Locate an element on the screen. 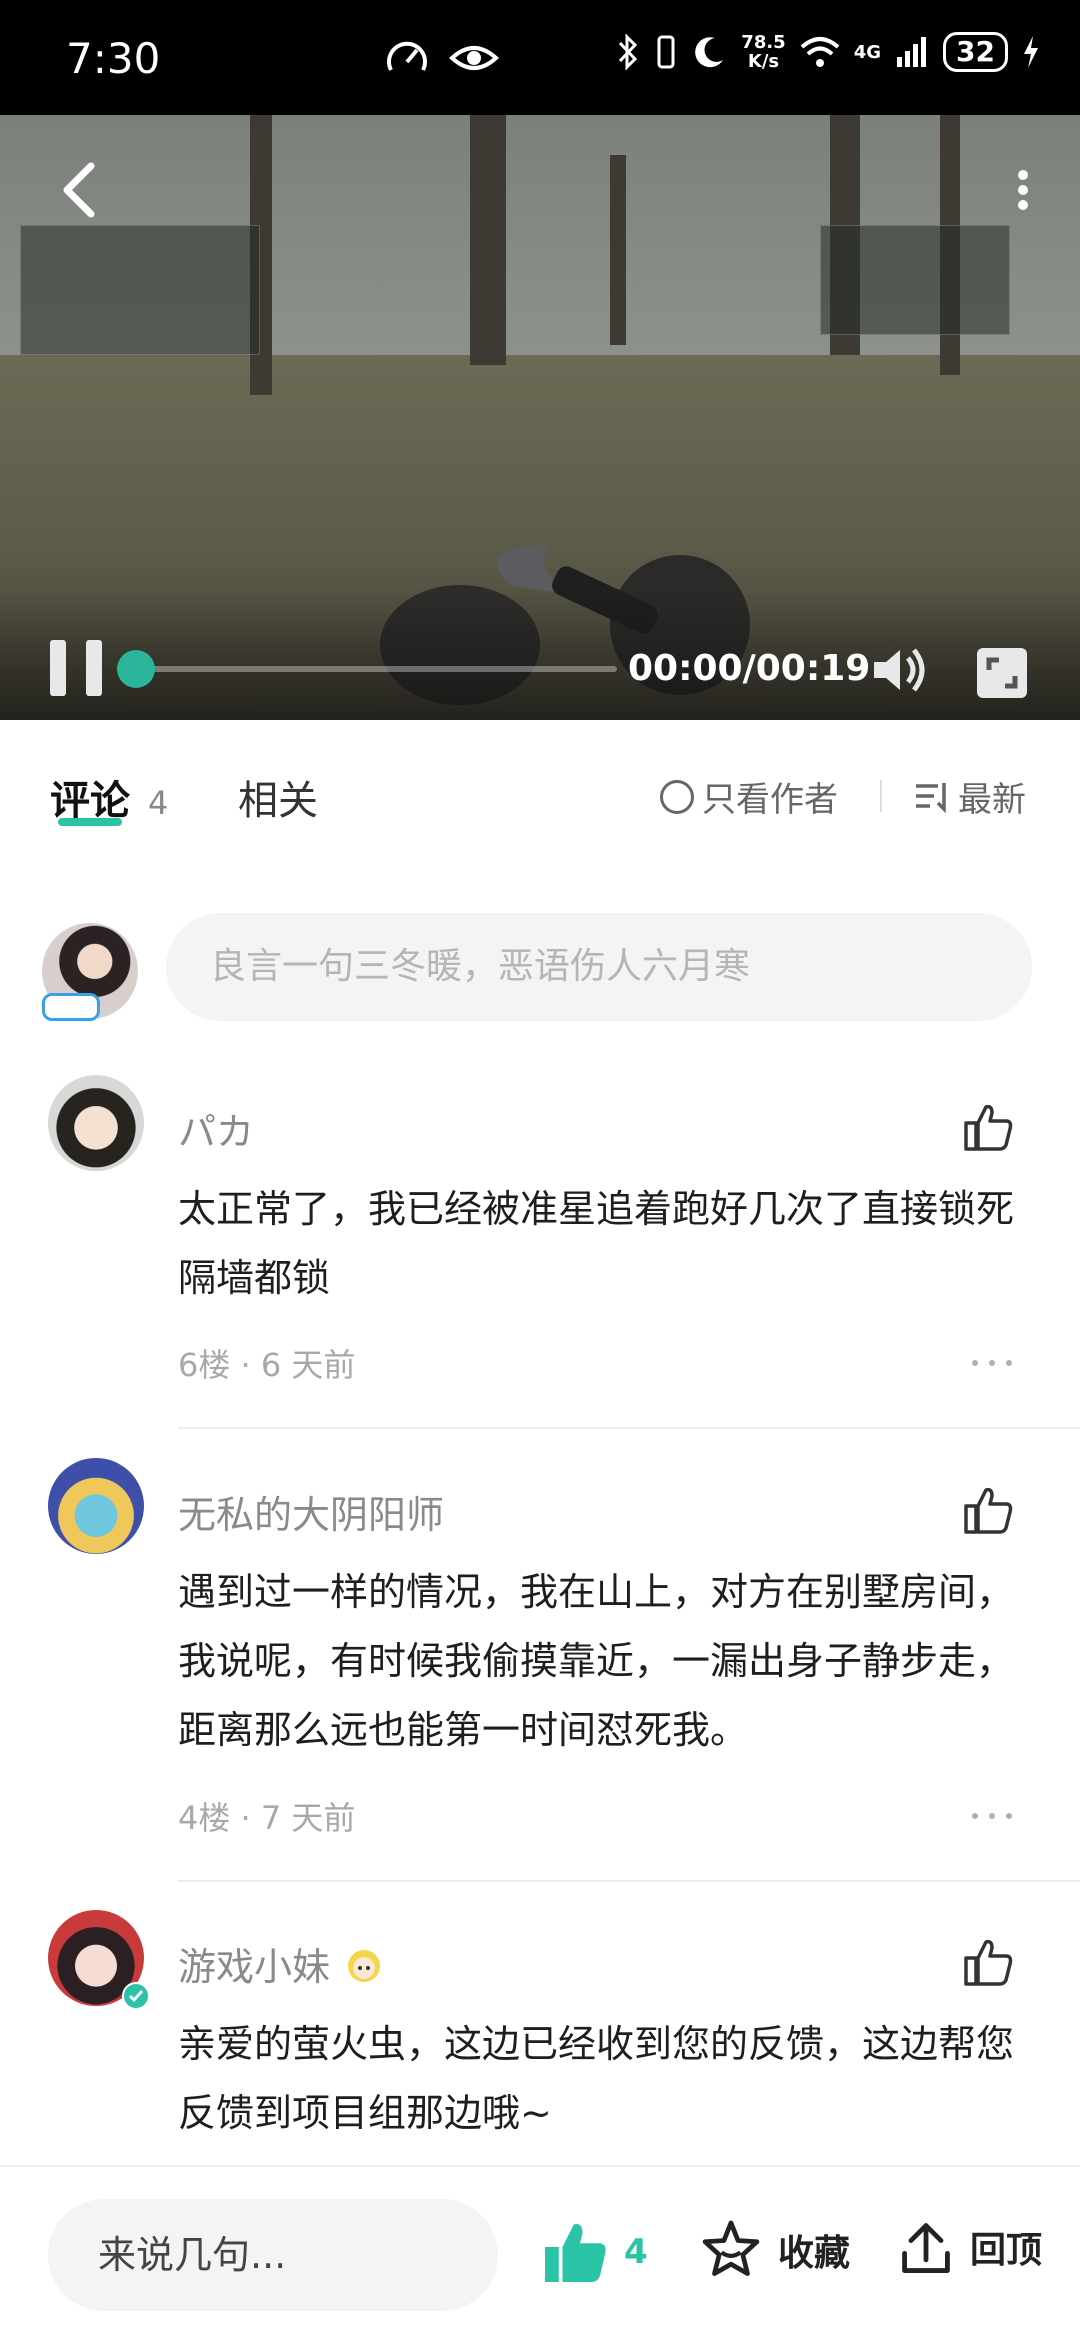  sort-latest-label: 最新 is located at coordinates (992, 800).